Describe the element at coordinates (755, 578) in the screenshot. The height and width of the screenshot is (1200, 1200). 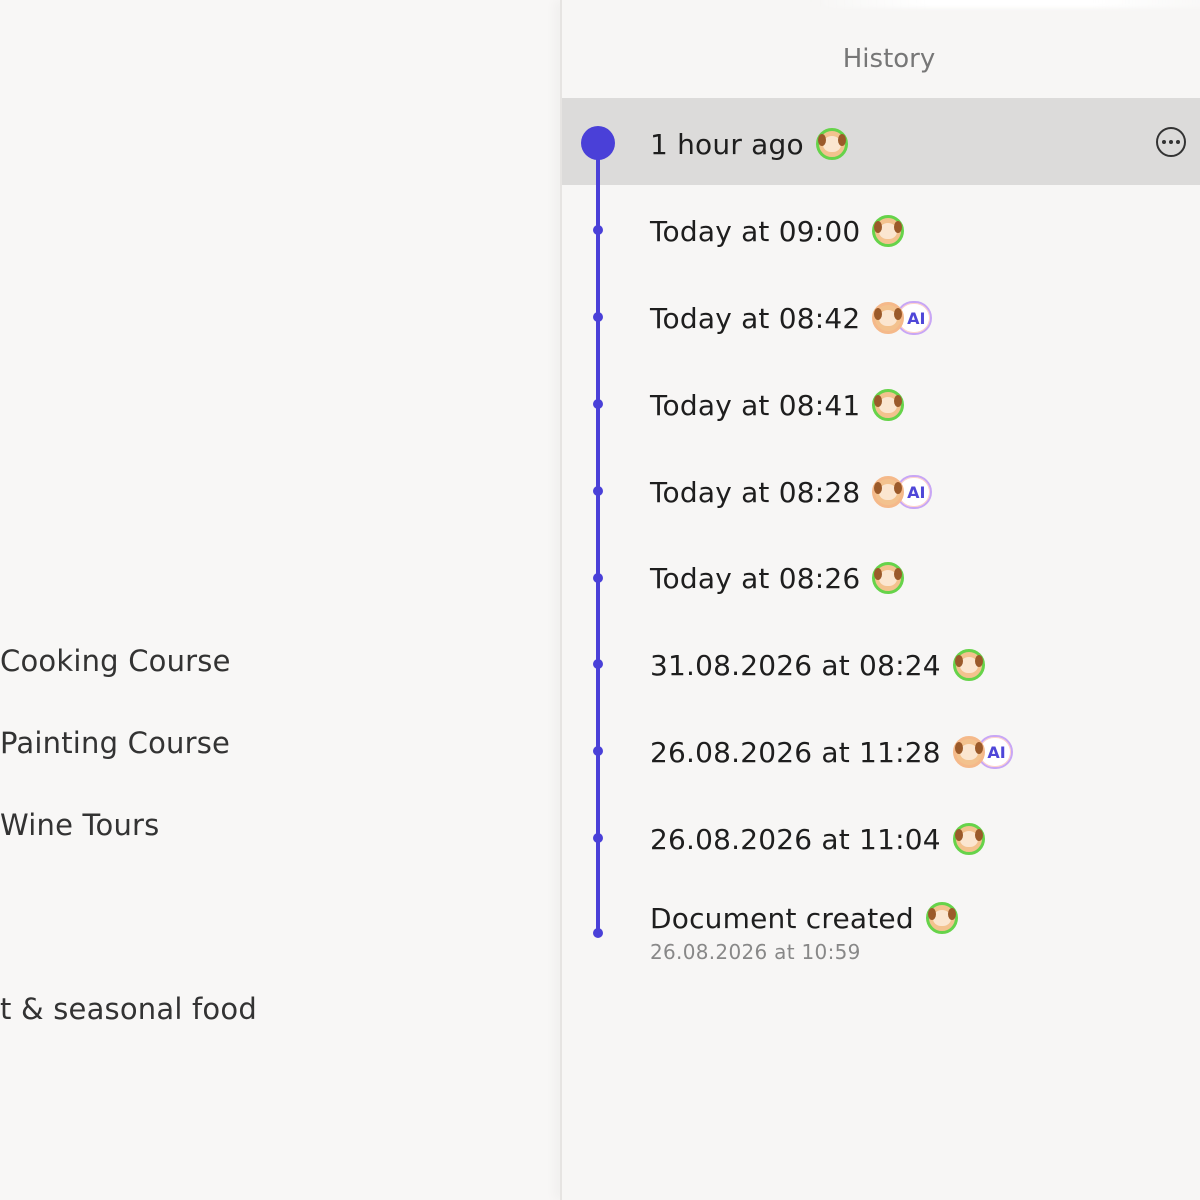
I see `history-entry-label: Today at 08:26` at that location.